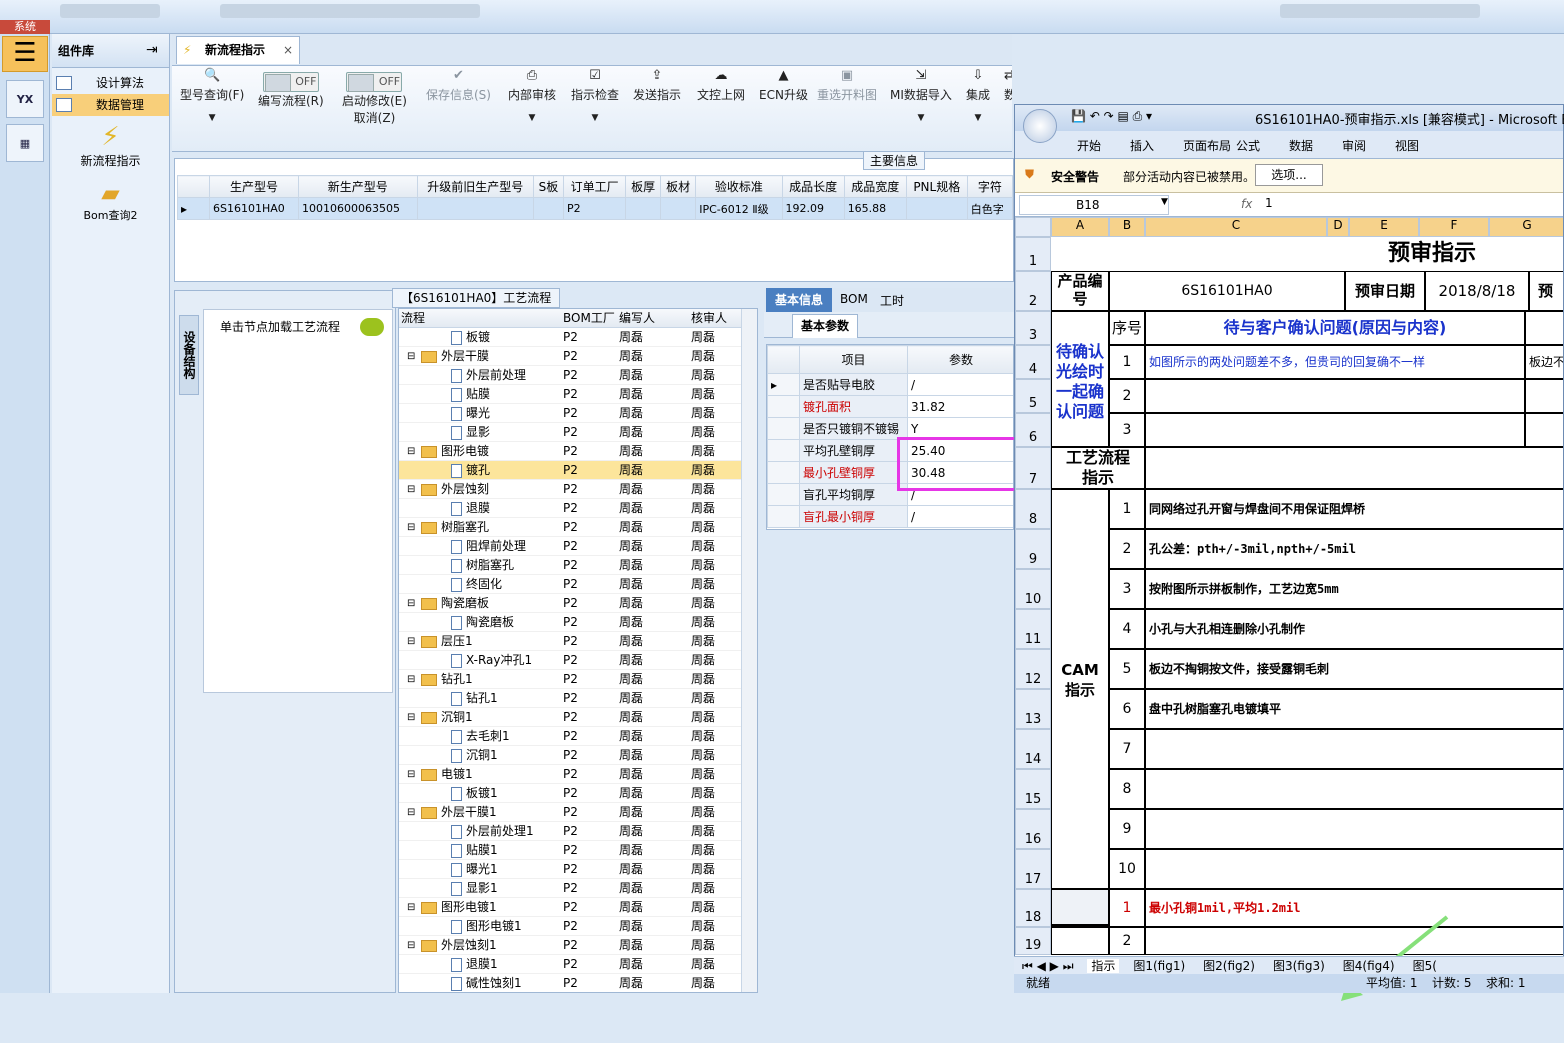 The width and height of the screenshot is (1564, 1043). Describe the element at coordinates (1454, 227) in the screenshot. I see `col-header: F` at that location.